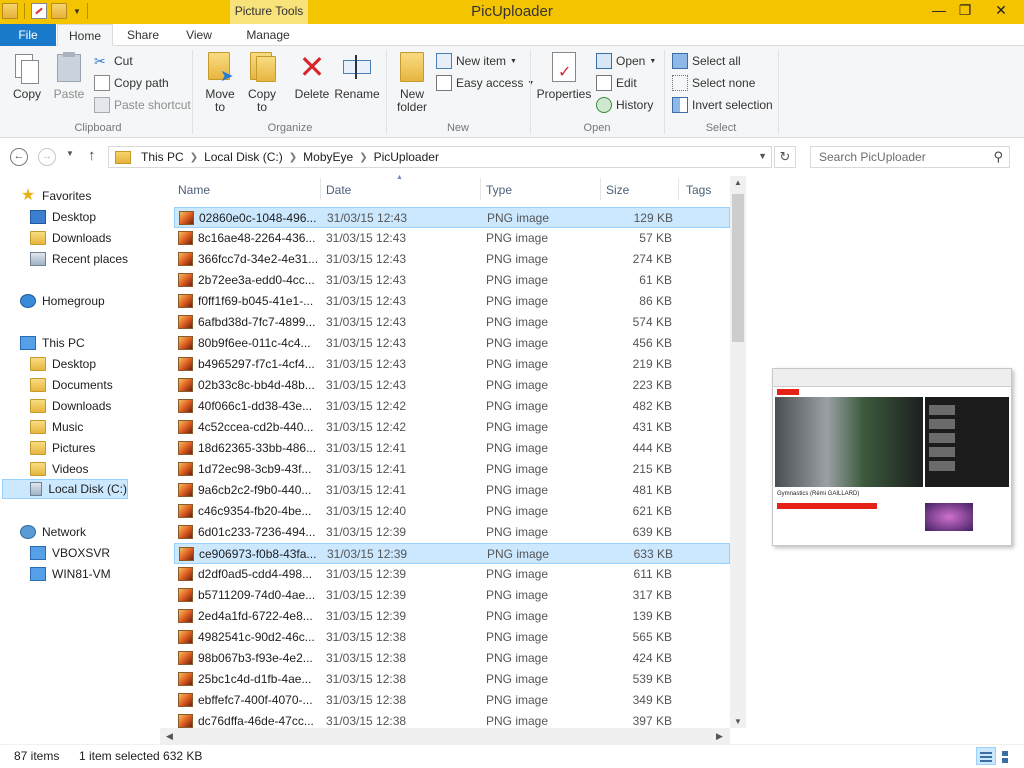 This screenshot has height=768, width=1024. Describe the element at coordinates (199, 35) in the screenshot. I see `tab-view: View` at that location.